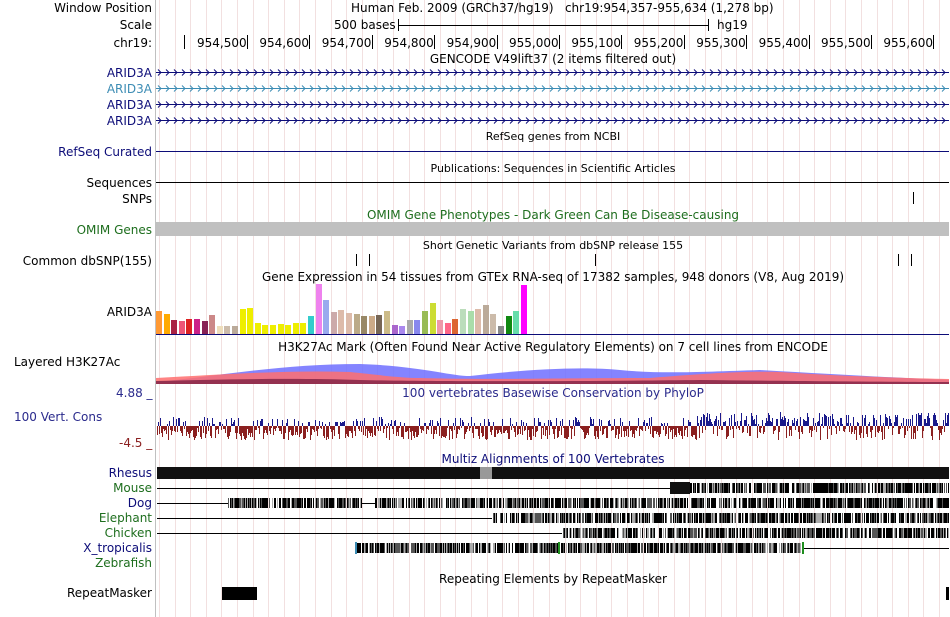 The image size is (950, 617). What do you see at coordinates (553, 579) in the screenshot?
I see `repeatmasker-track-title: Repeating Elements by RepeatMasker` at bounding box center [553, 579].